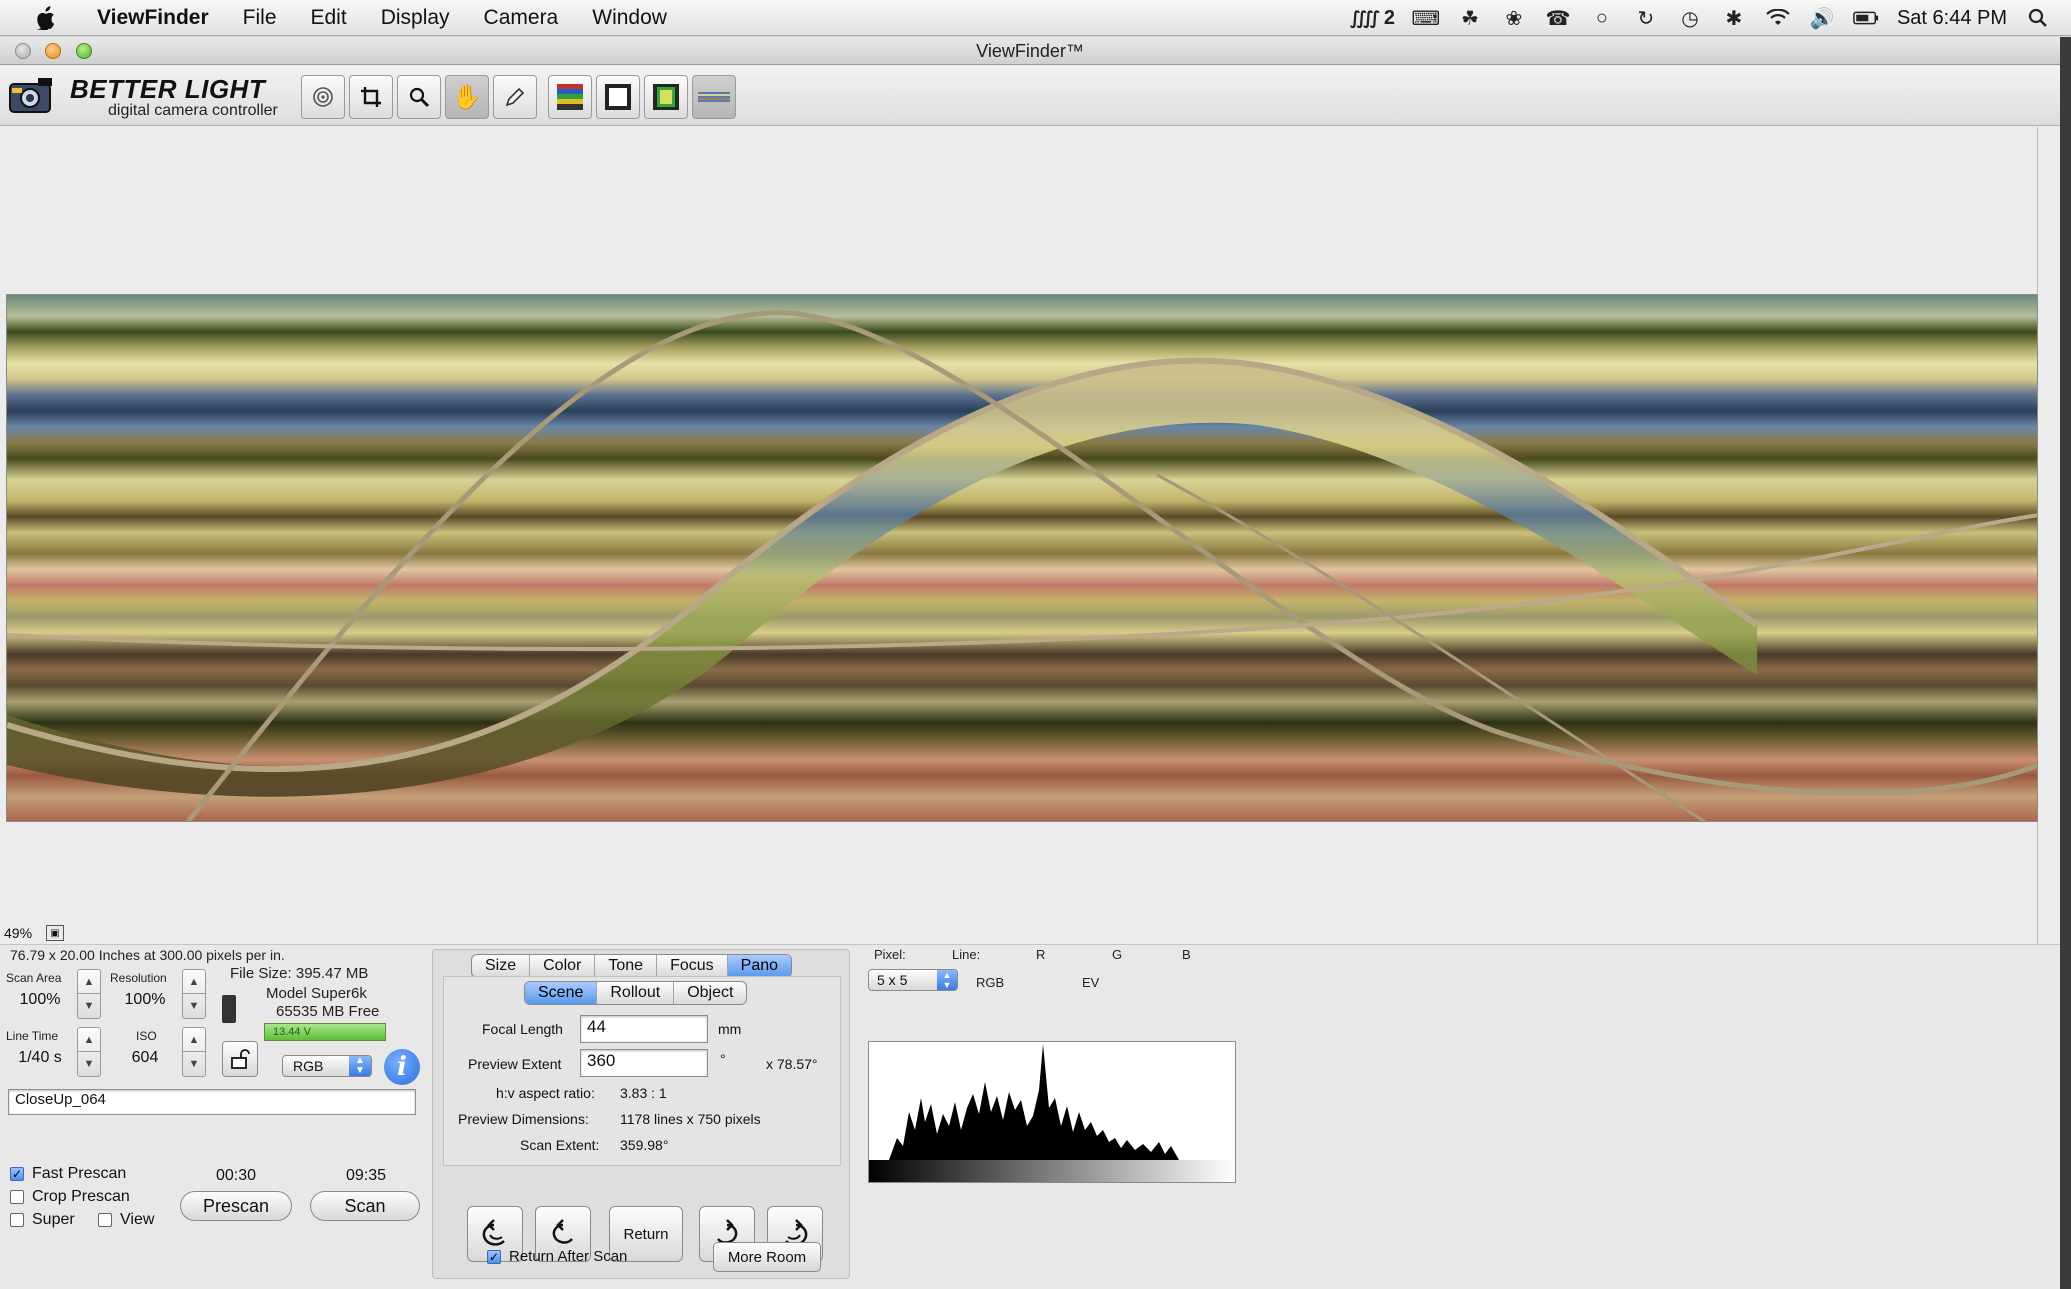 The image size is (2071, 1289). I want to click on line-time-label: Line Time, so click(32, 1036).